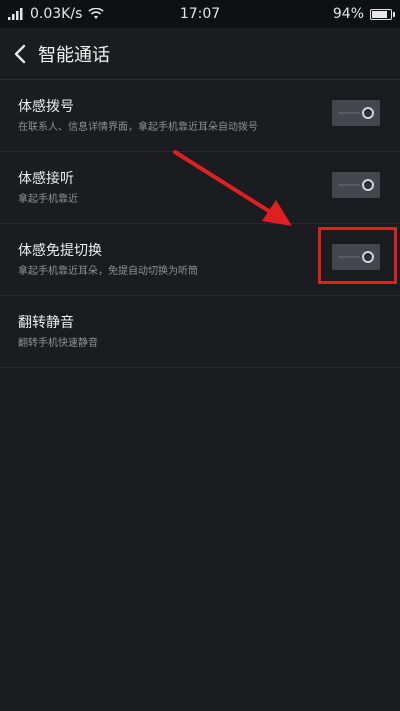 This screenshot has width=400, height=711. Describe the element at coordinates (96, 13) in the screenshot. I see `wifi-icon` at that location.